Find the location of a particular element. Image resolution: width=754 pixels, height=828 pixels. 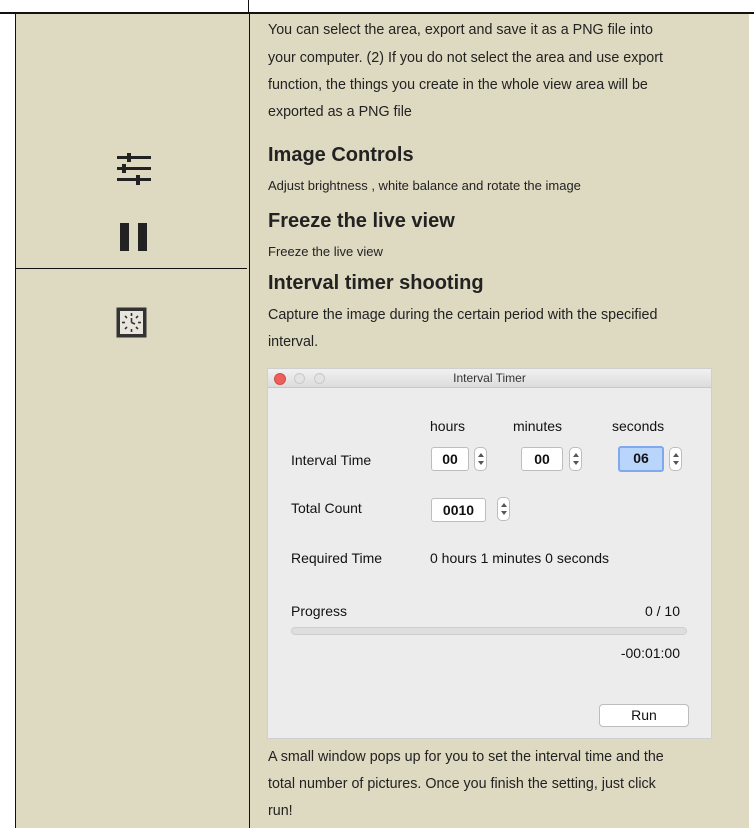

total-count-field: 0010 is located at coordinates (458, 510).